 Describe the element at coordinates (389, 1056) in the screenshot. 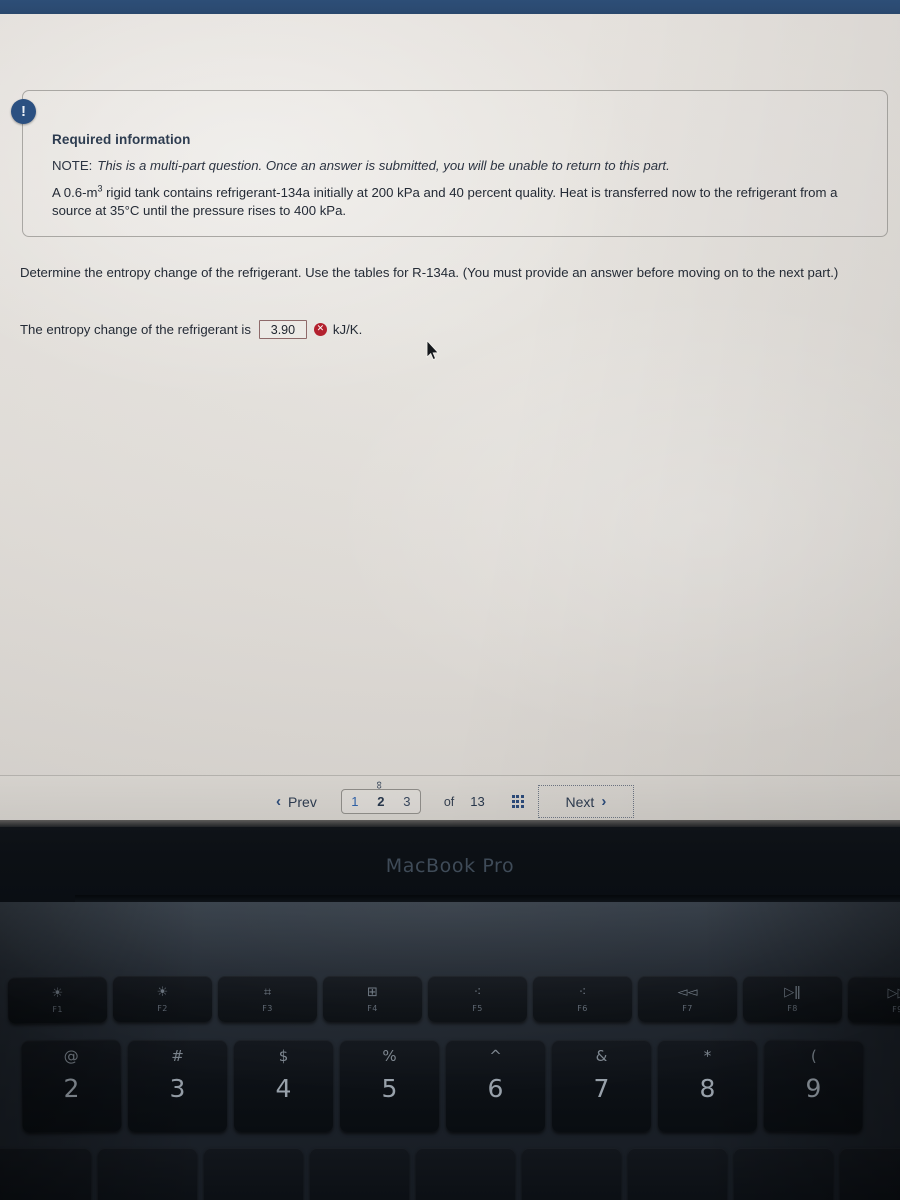

I see `key-symbol: %` at that location.